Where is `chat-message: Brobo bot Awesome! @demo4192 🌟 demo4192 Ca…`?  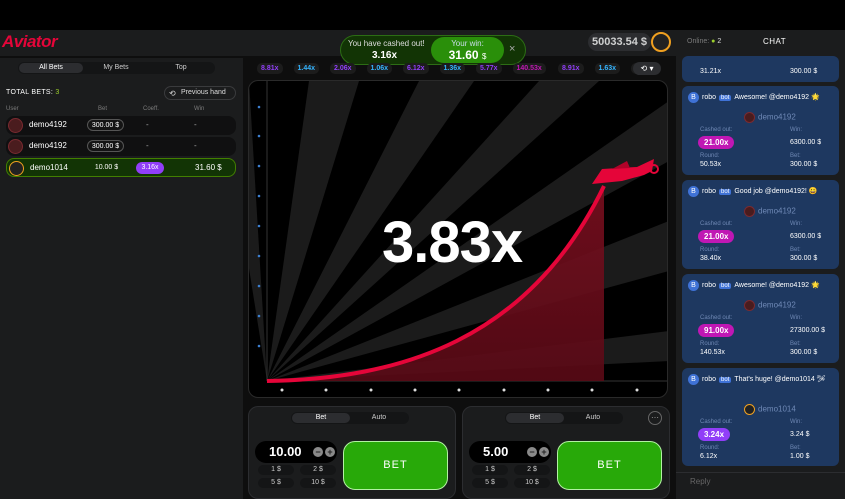
chat-message: Brobo bot Awesome! @demo4192 🌟 demo4192 Ca… is located at coordinates (760, 130).